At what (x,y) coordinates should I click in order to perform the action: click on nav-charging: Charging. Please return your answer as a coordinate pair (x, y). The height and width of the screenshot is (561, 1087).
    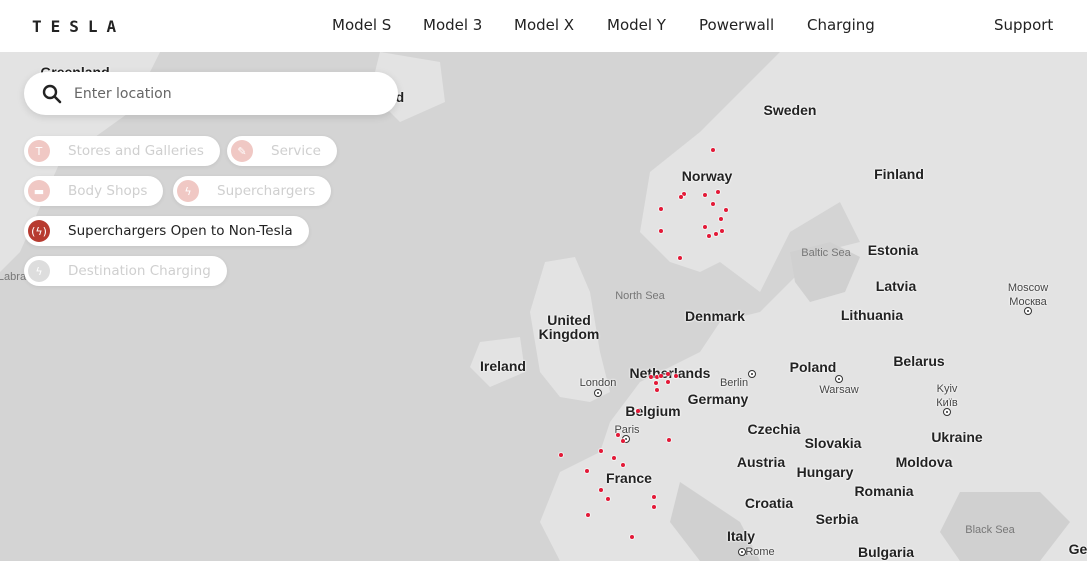
    Looking at the image, I should click on (841, 25).